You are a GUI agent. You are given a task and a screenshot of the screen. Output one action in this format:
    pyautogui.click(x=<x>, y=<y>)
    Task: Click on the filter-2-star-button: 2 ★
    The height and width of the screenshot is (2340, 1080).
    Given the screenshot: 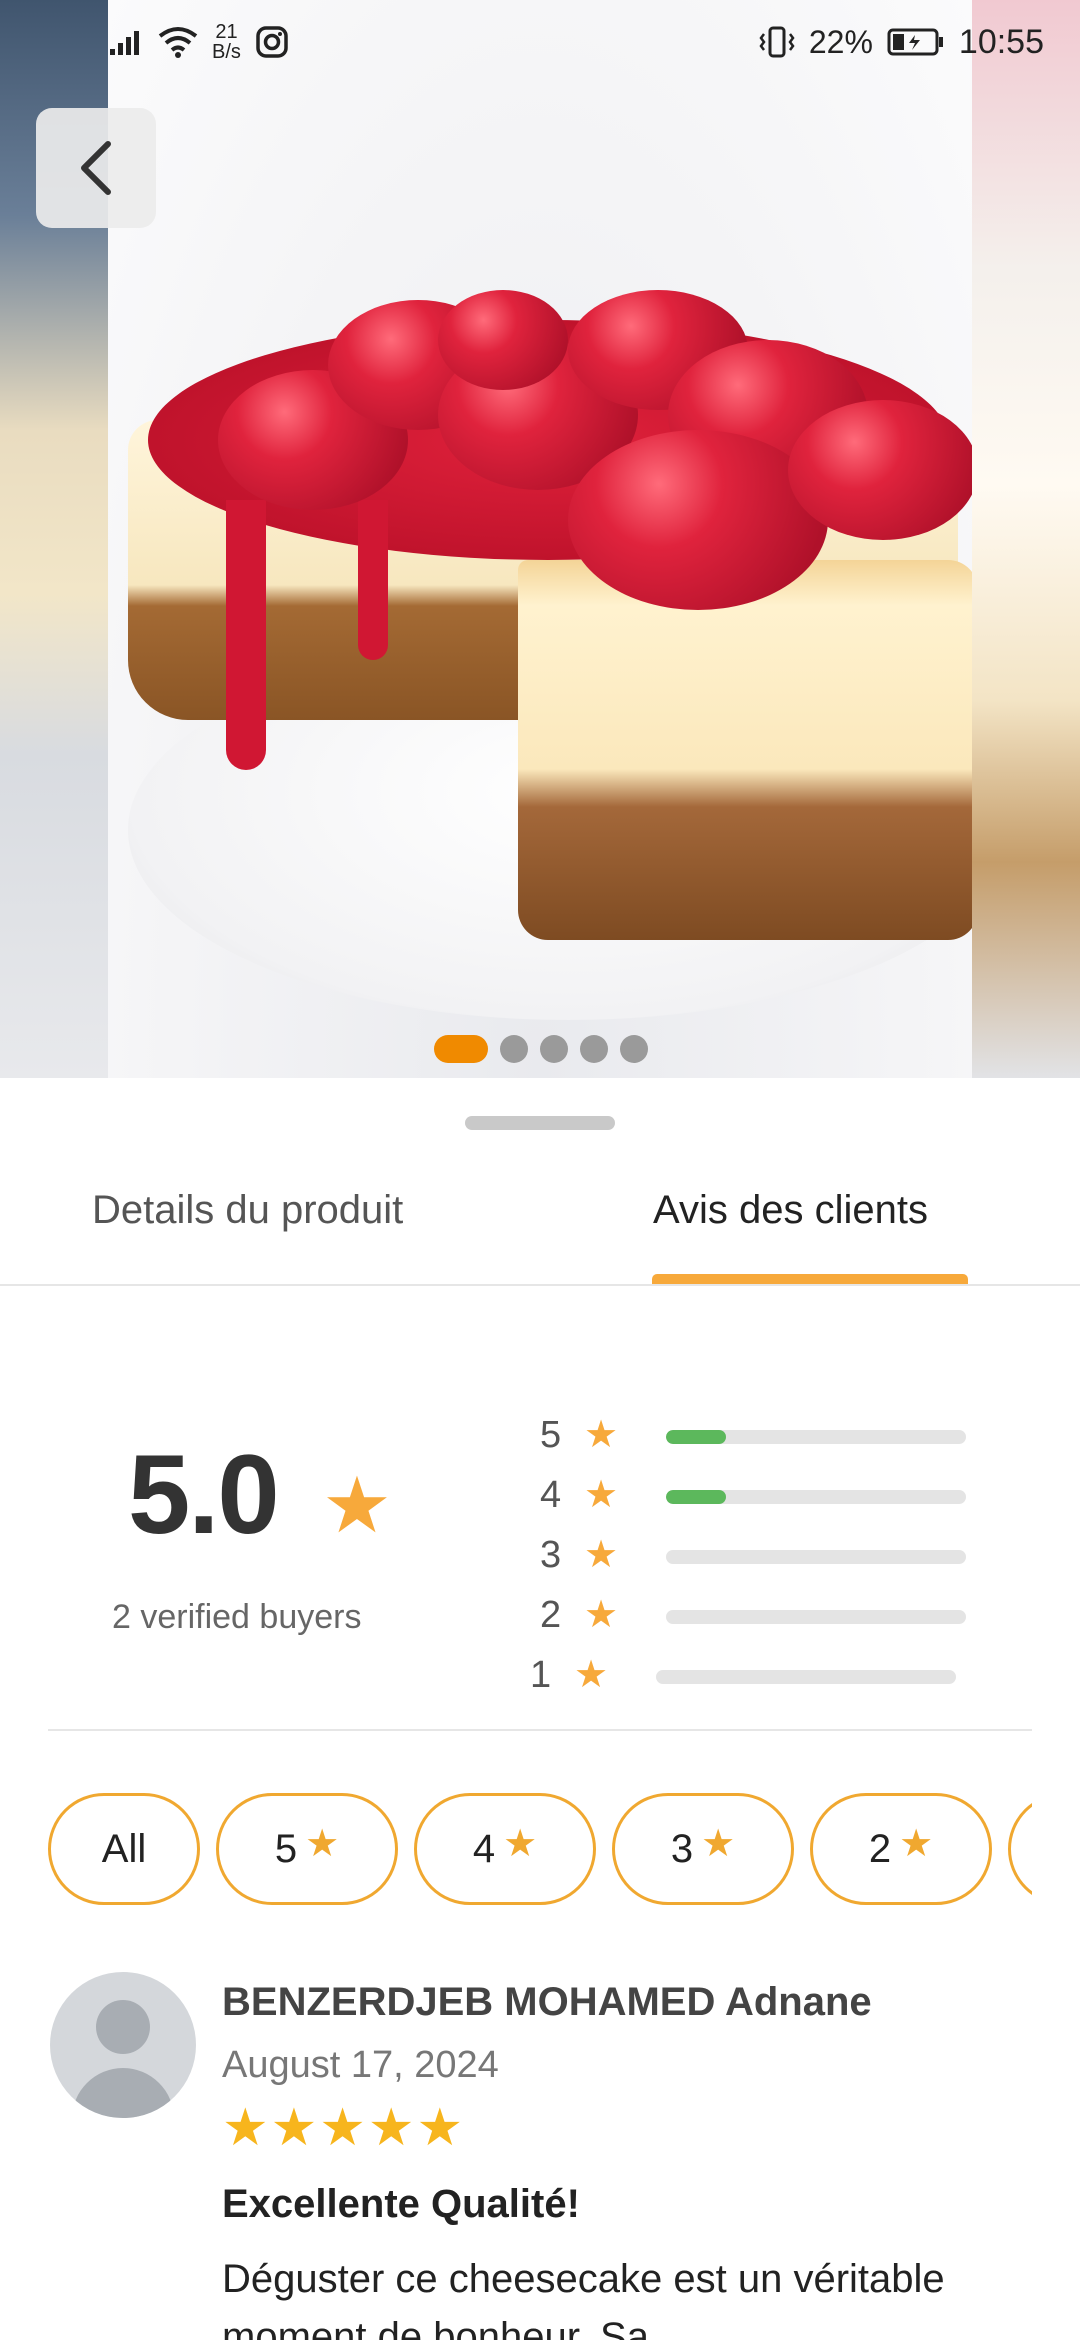 What is the action you would take?
    pyautogui.click(x=901, y=1849)
    